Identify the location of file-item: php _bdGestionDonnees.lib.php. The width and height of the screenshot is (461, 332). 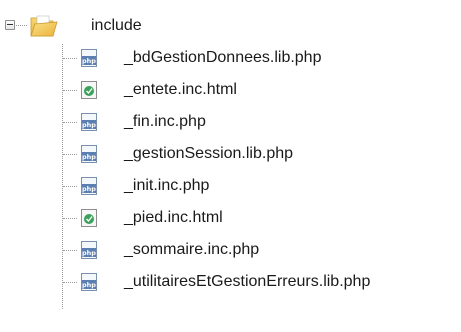
(230, 58).